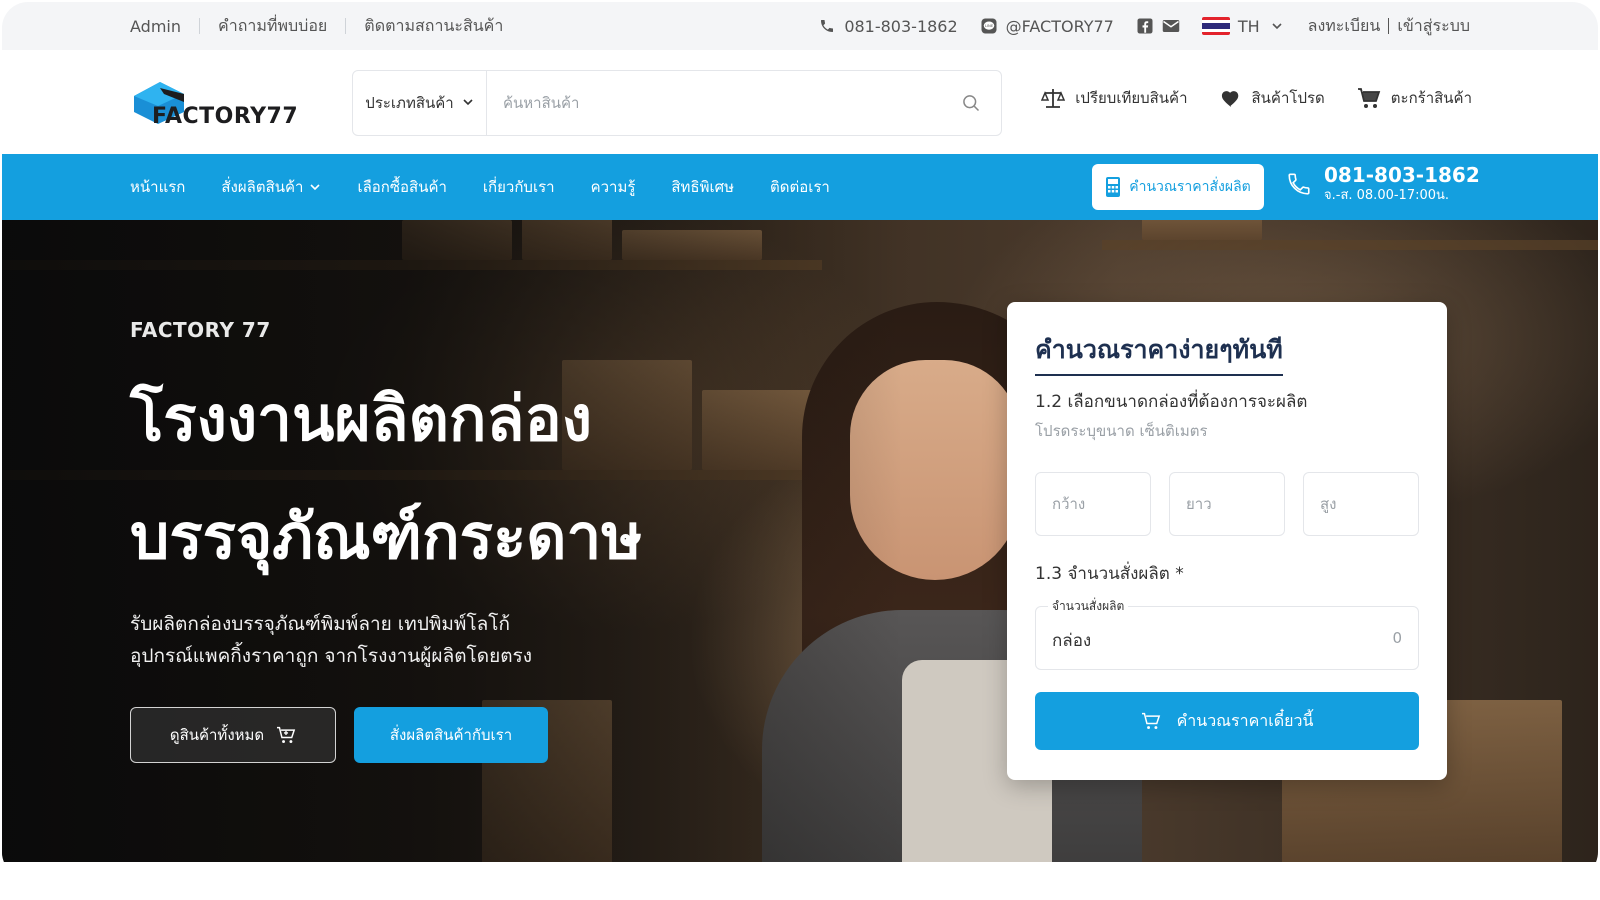  Describe the element at coordinates (155, 26) in the screenshot. I see `admin-link: Admin` at that location.